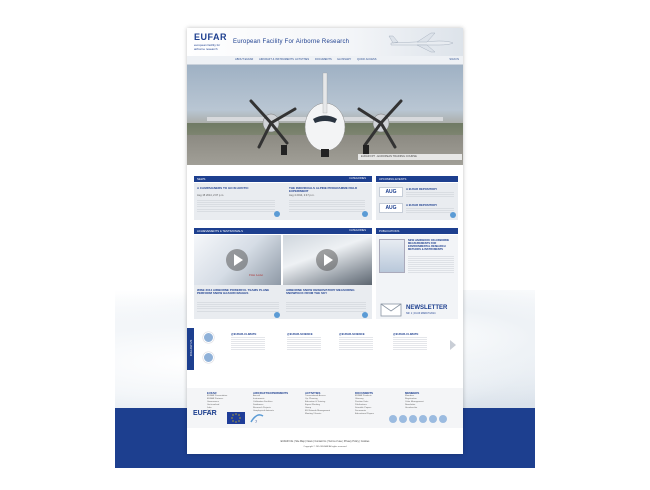 Image resolution: width=650 pixels, height=490 pixels. I want to click on hero-slideshow, so click(325, 115).